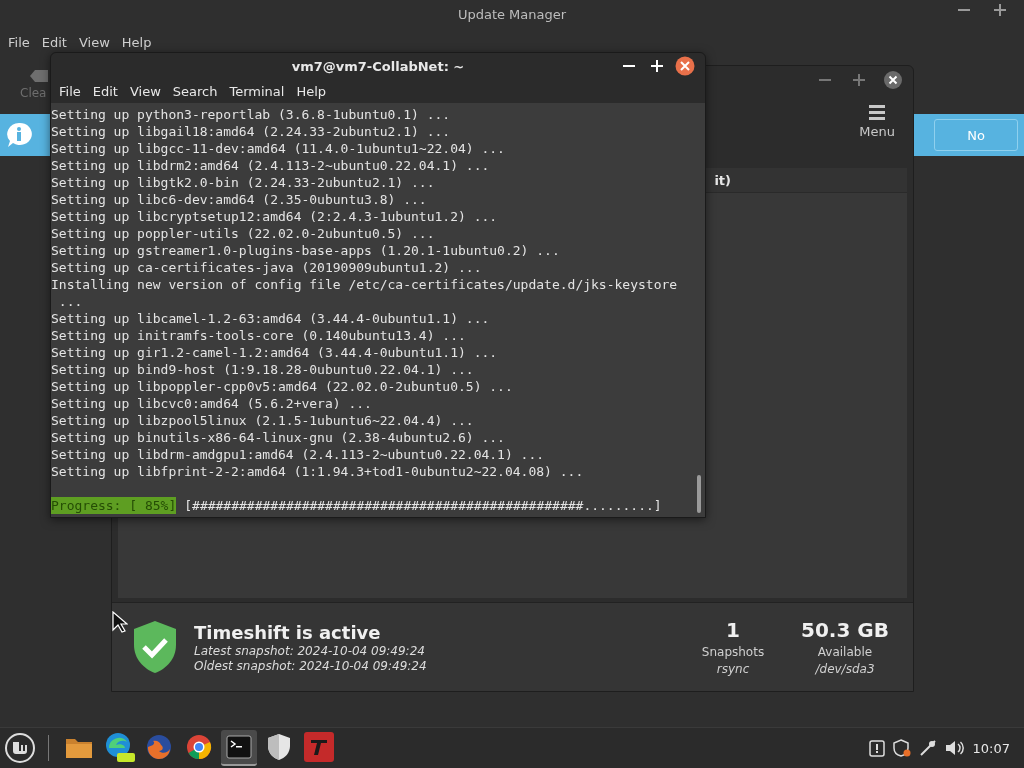 This screenshot has height=768, width=1024. What do you see at coordinates (199, 747) in the screenshot?
I see `chrome-icon` at bounding box center [199, 747].